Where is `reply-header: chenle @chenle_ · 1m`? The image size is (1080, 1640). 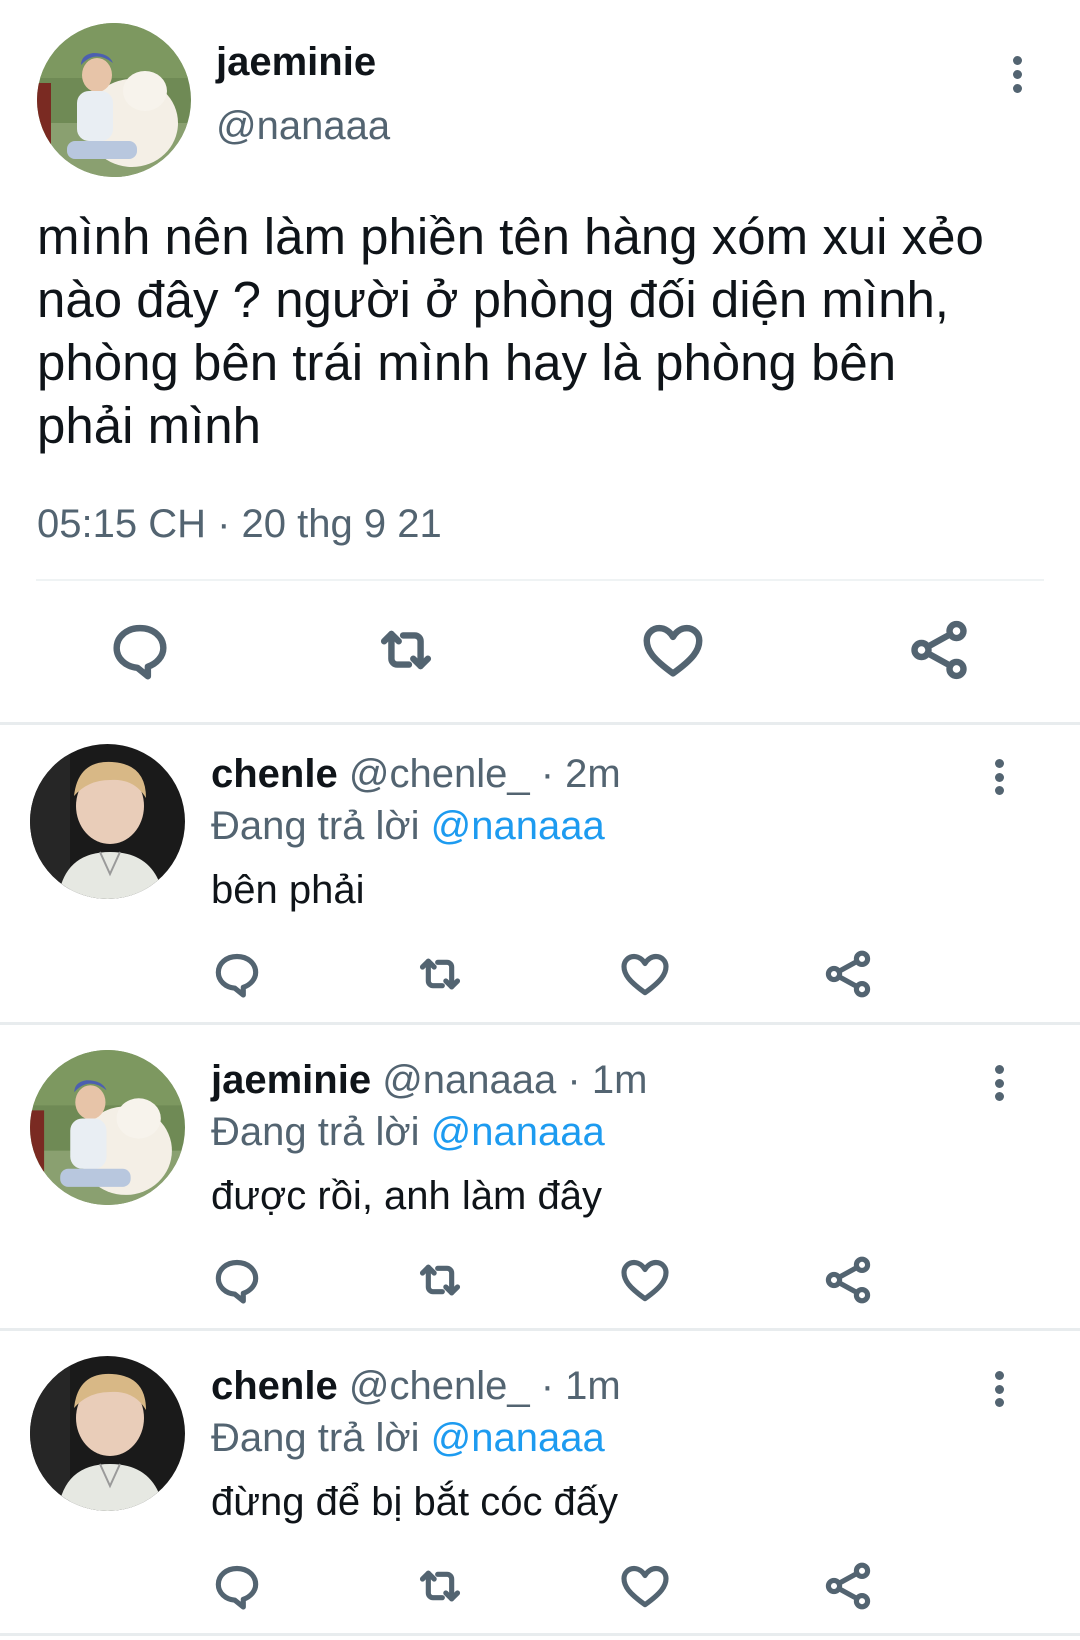 reply-header: chenle @chenle_ · 1m is located at coordinates (416, 1386).